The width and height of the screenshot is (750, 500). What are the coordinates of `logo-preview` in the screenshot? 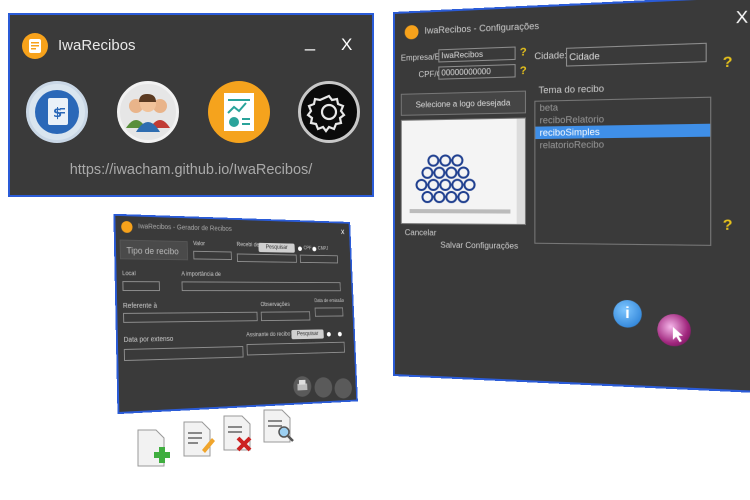 It's located at (463, 171).